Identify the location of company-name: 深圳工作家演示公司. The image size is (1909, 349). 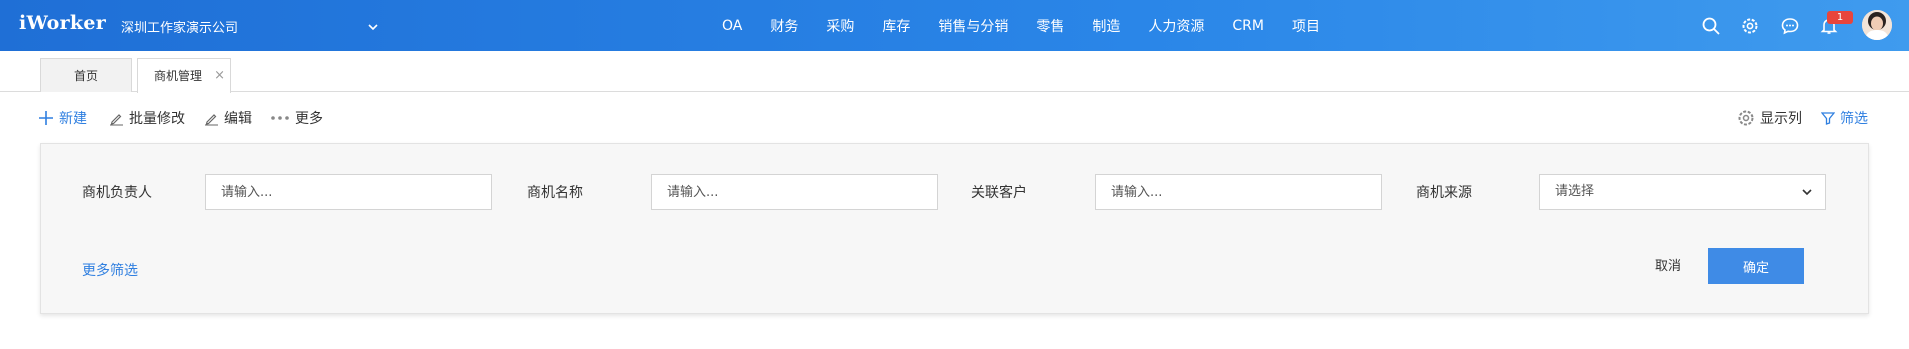
(179, 26).